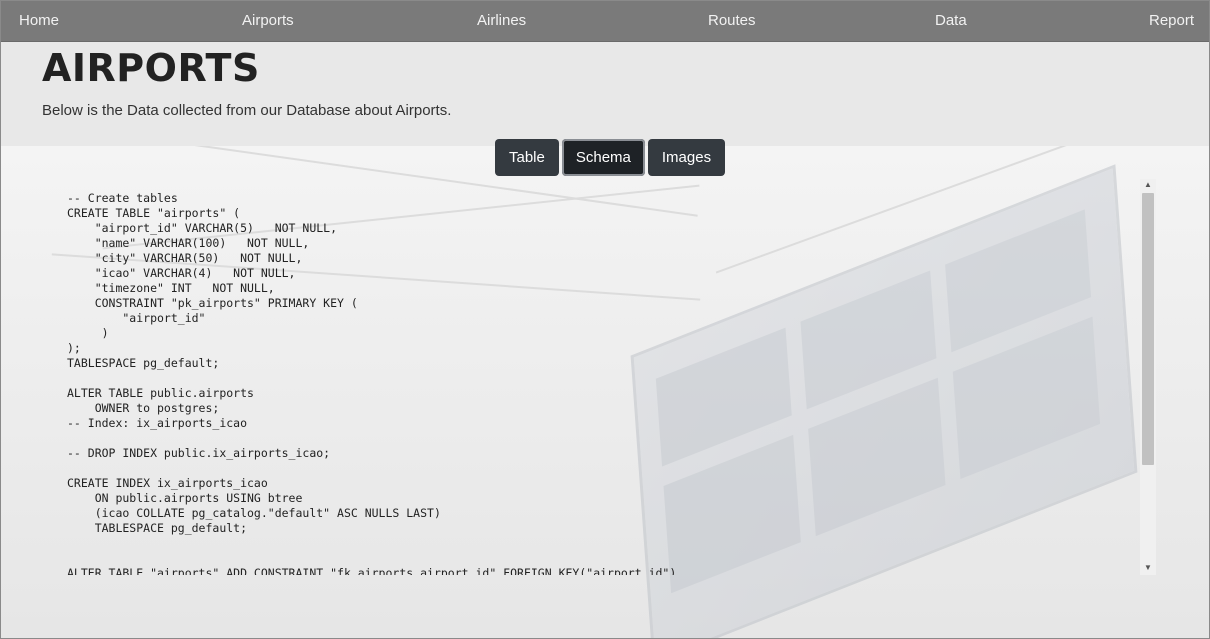  What do you see at coordinates (603, 157) in the screenshot?
I see `tab-schema: Schema` at bounding box center [603, 157].